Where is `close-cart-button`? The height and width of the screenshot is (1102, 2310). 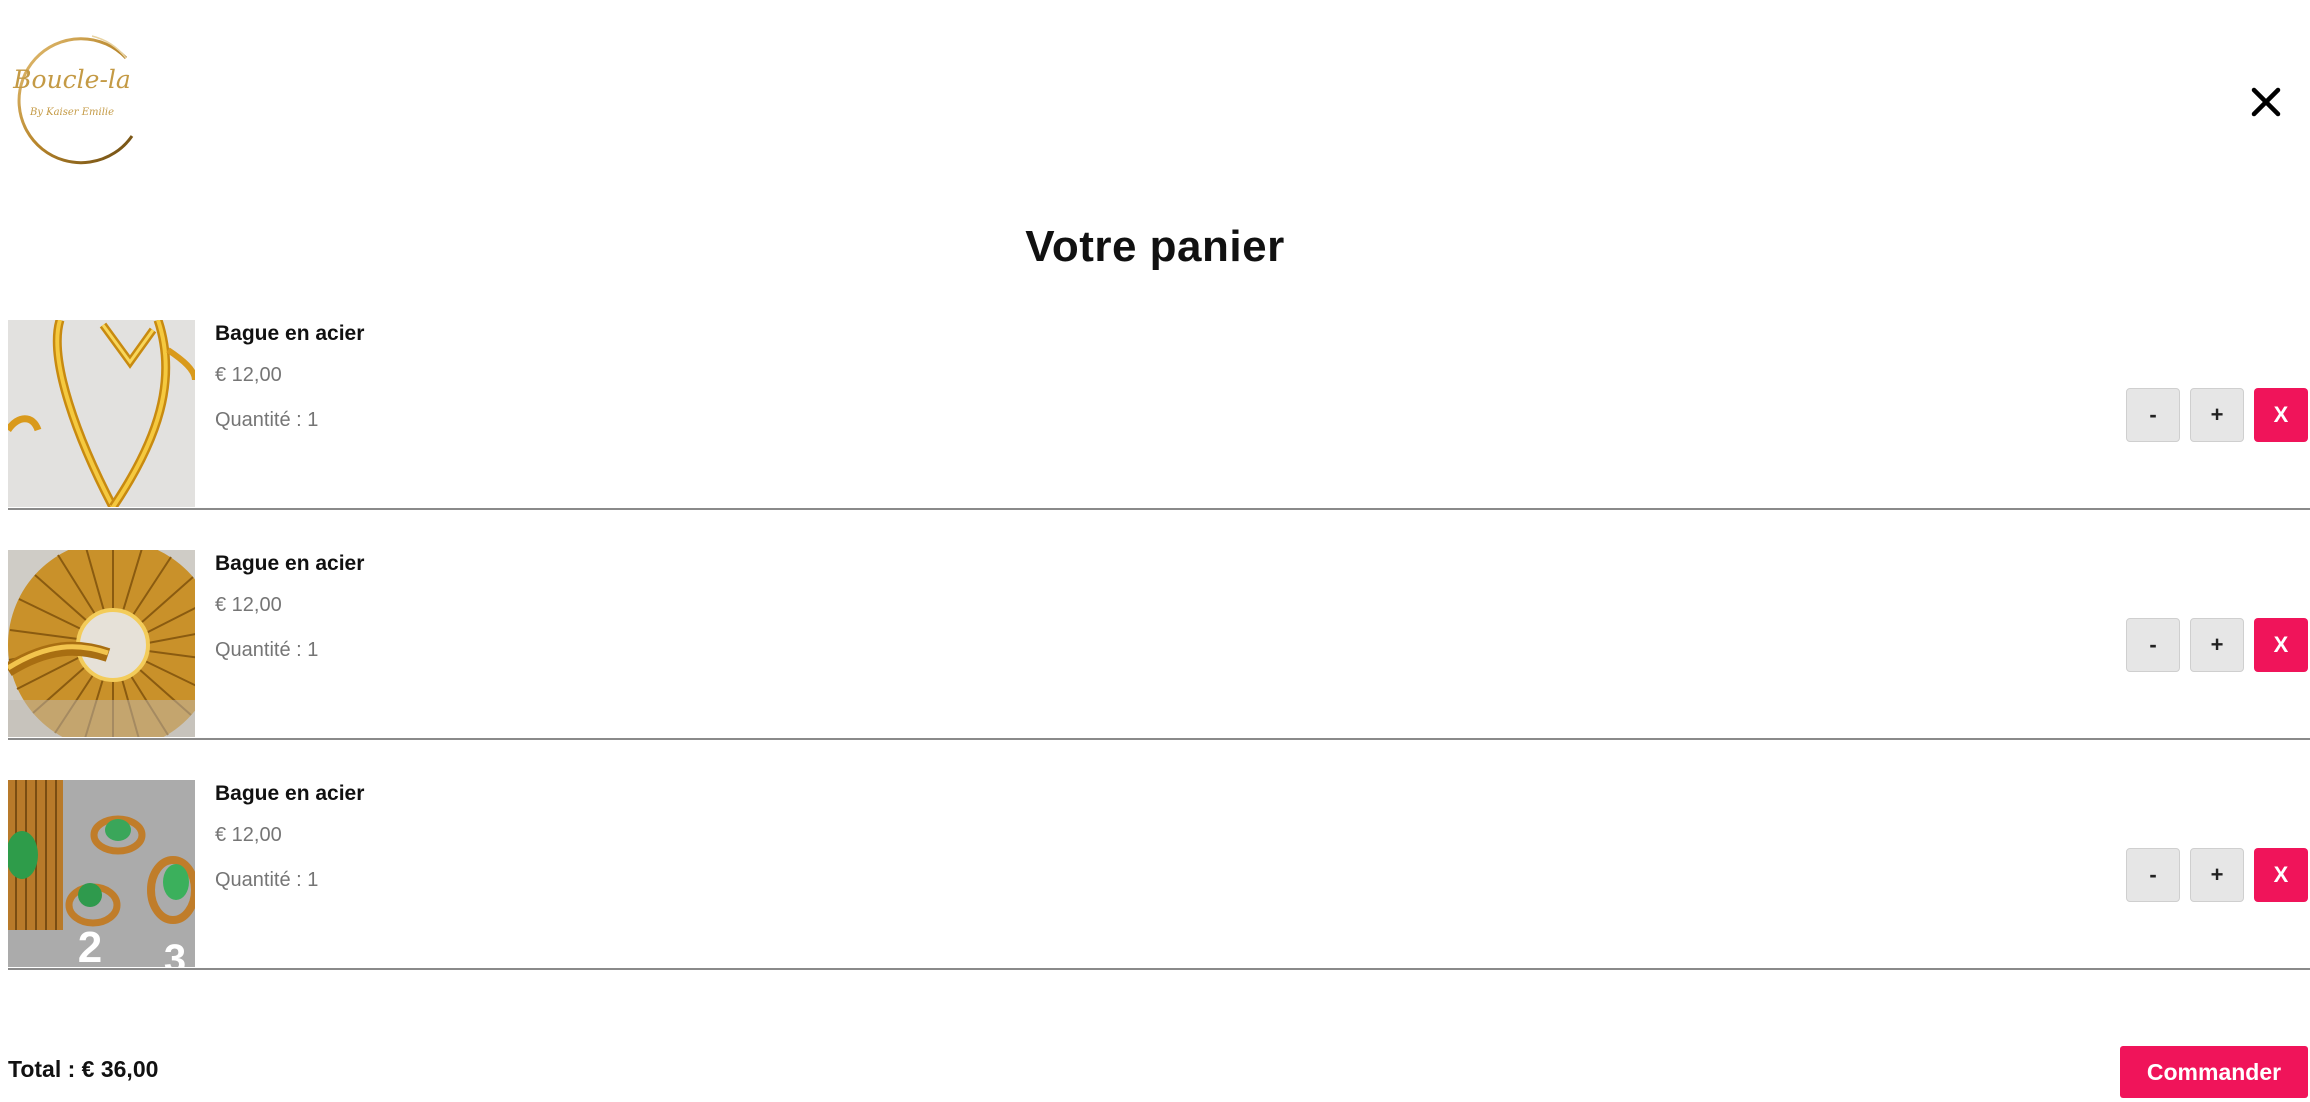
close-cart-button is located at coordinates (2266, 102).